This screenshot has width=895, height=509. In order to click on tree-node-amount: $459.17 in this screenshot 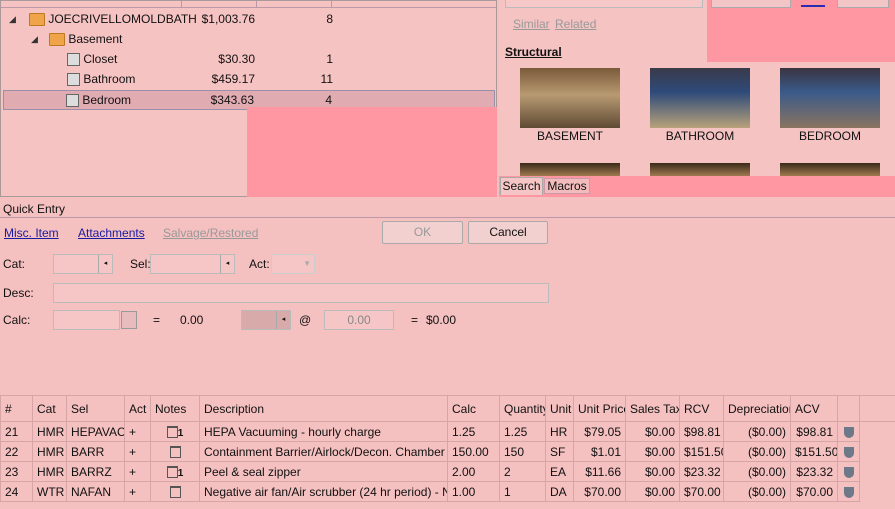, I will do `click(233, 79)`.